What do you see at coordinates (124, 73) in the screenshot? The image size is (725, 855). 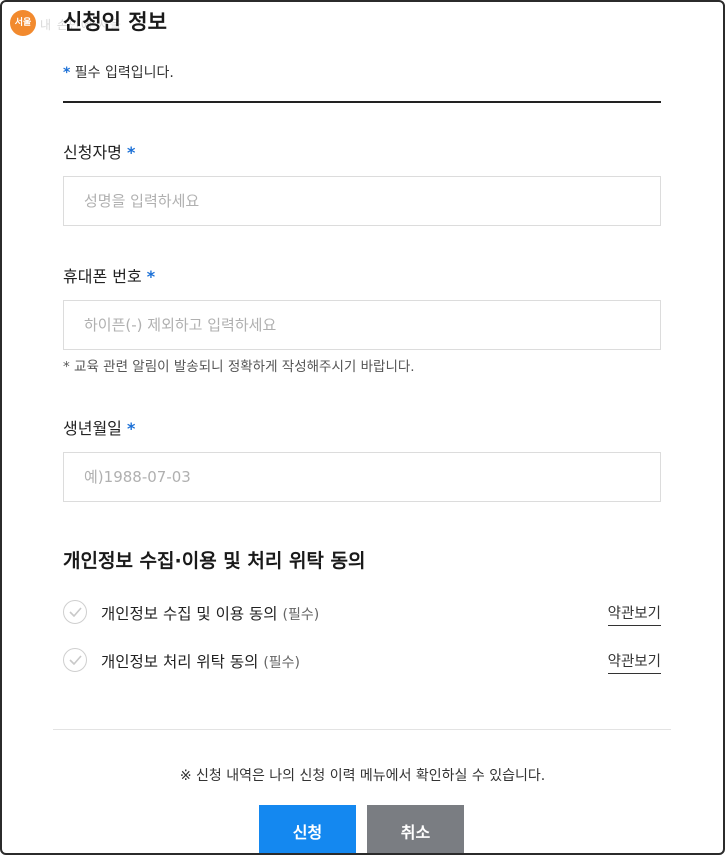 I see `required-note-text: 필수 입력입니다.` at bounding box center [124, 73].